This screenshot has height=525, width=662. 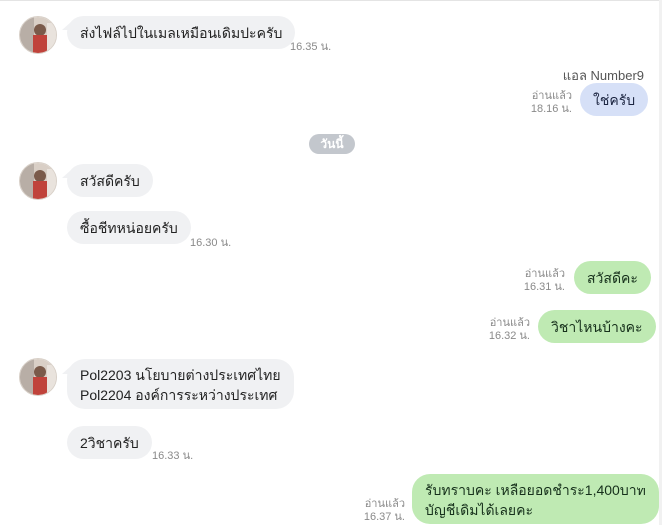 What do you see at coordinates (179, 395) in the screenshot?
I see `message-line: Pol2204 องค์การระหว่างประเทศ` at bounding box center [179, 395].